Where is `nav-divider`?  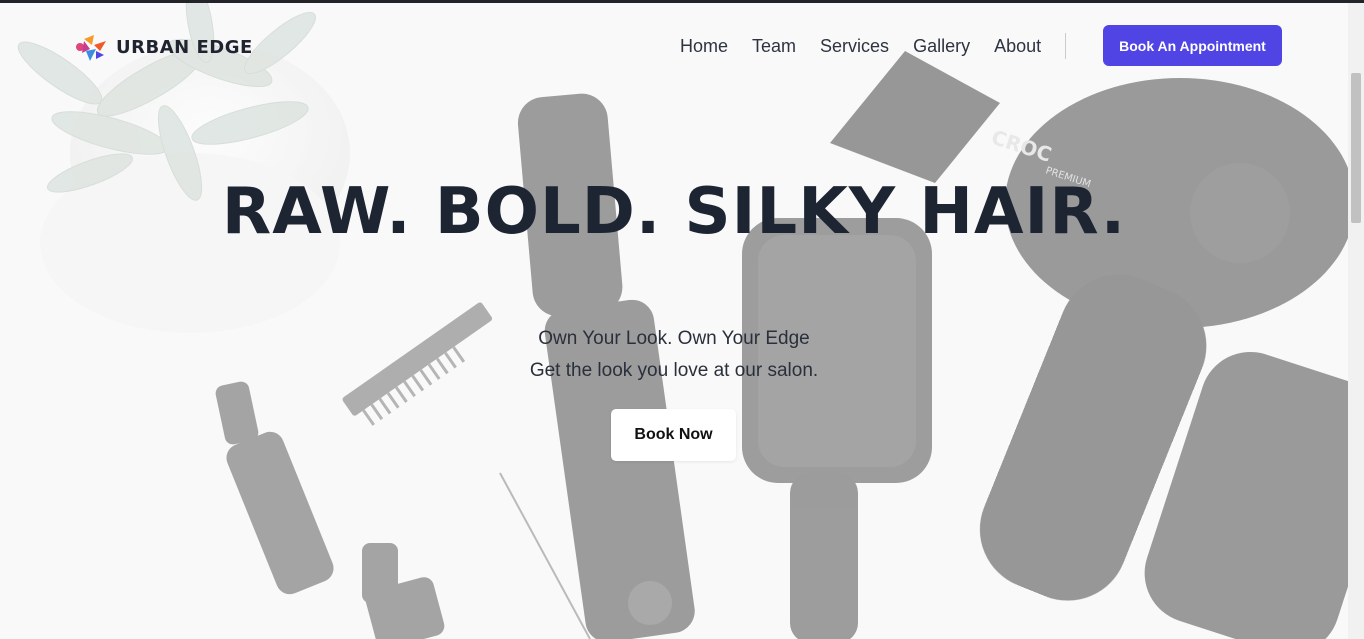
nav-divider is located at coordinates (1066, 46).